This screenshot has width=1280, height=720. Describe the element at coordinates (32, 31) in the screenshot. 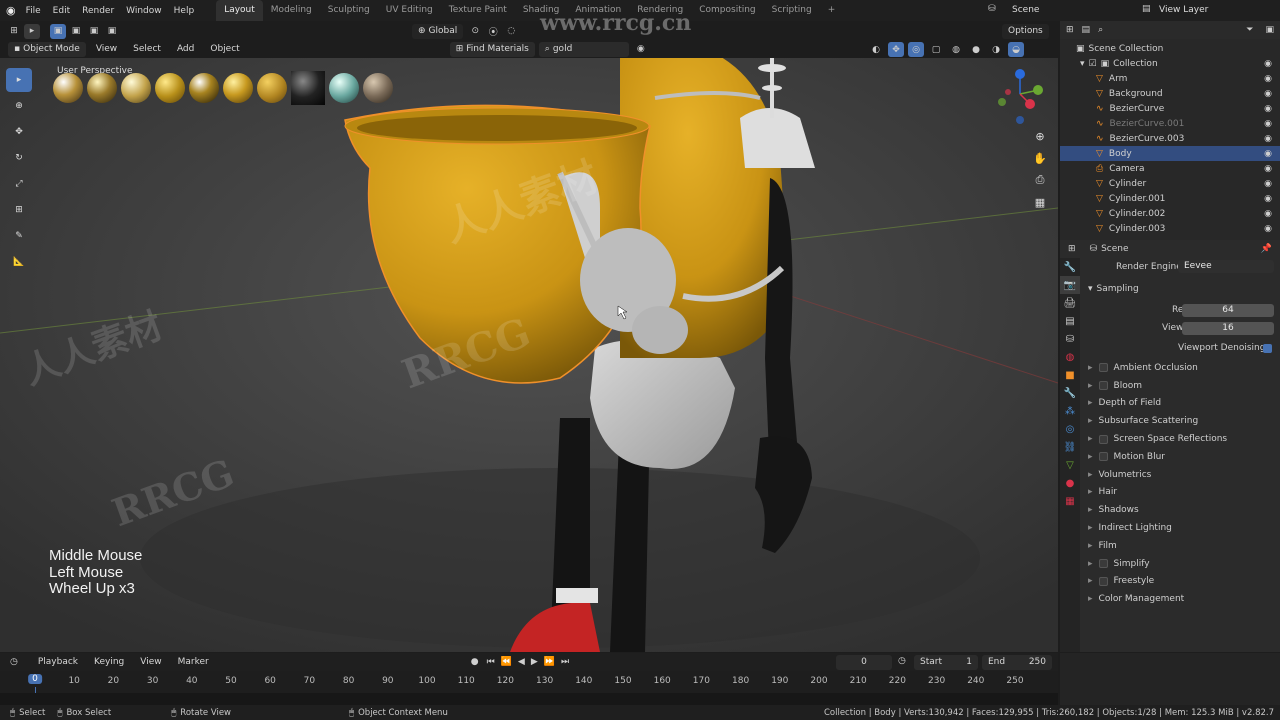

I see `select-tool-icon: ▸` at that location.